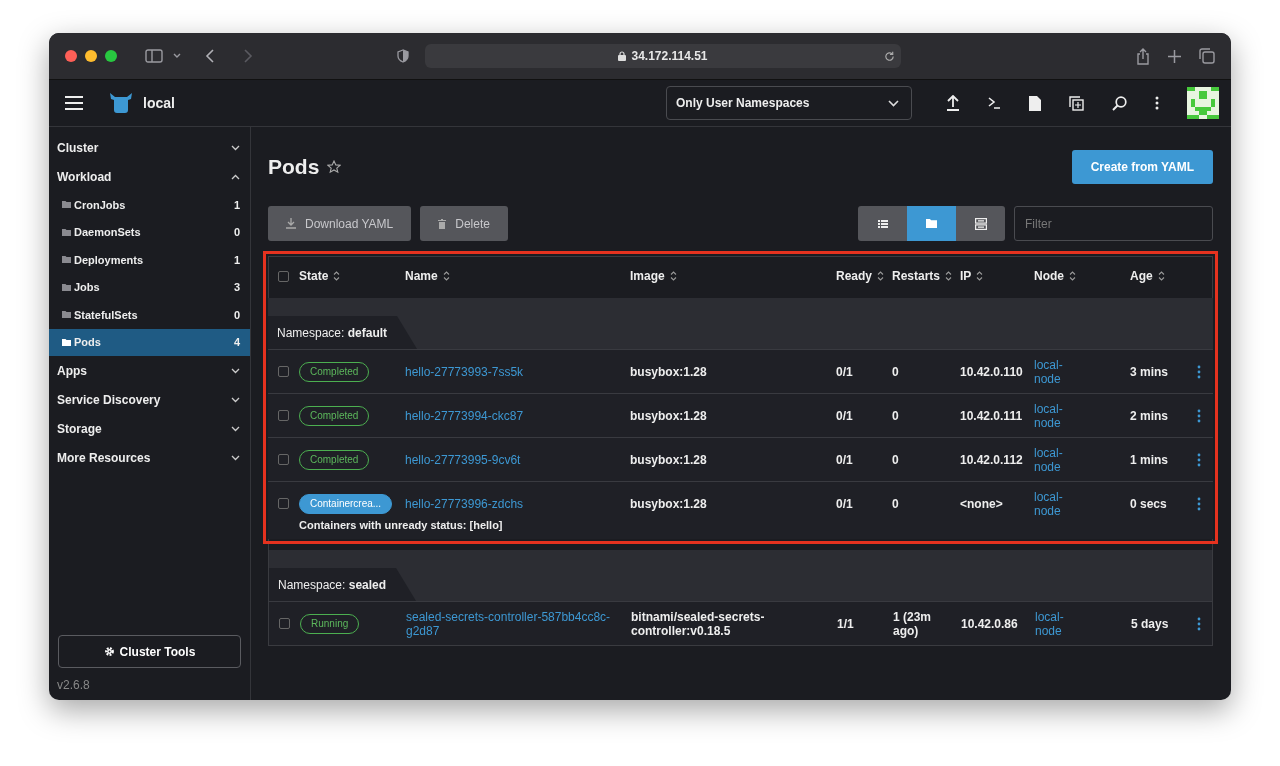 This screenshot has width=1280, height=766. Describe the element at coordinates (442, 223) in the screenshot. I see `trash-icon` at that location.